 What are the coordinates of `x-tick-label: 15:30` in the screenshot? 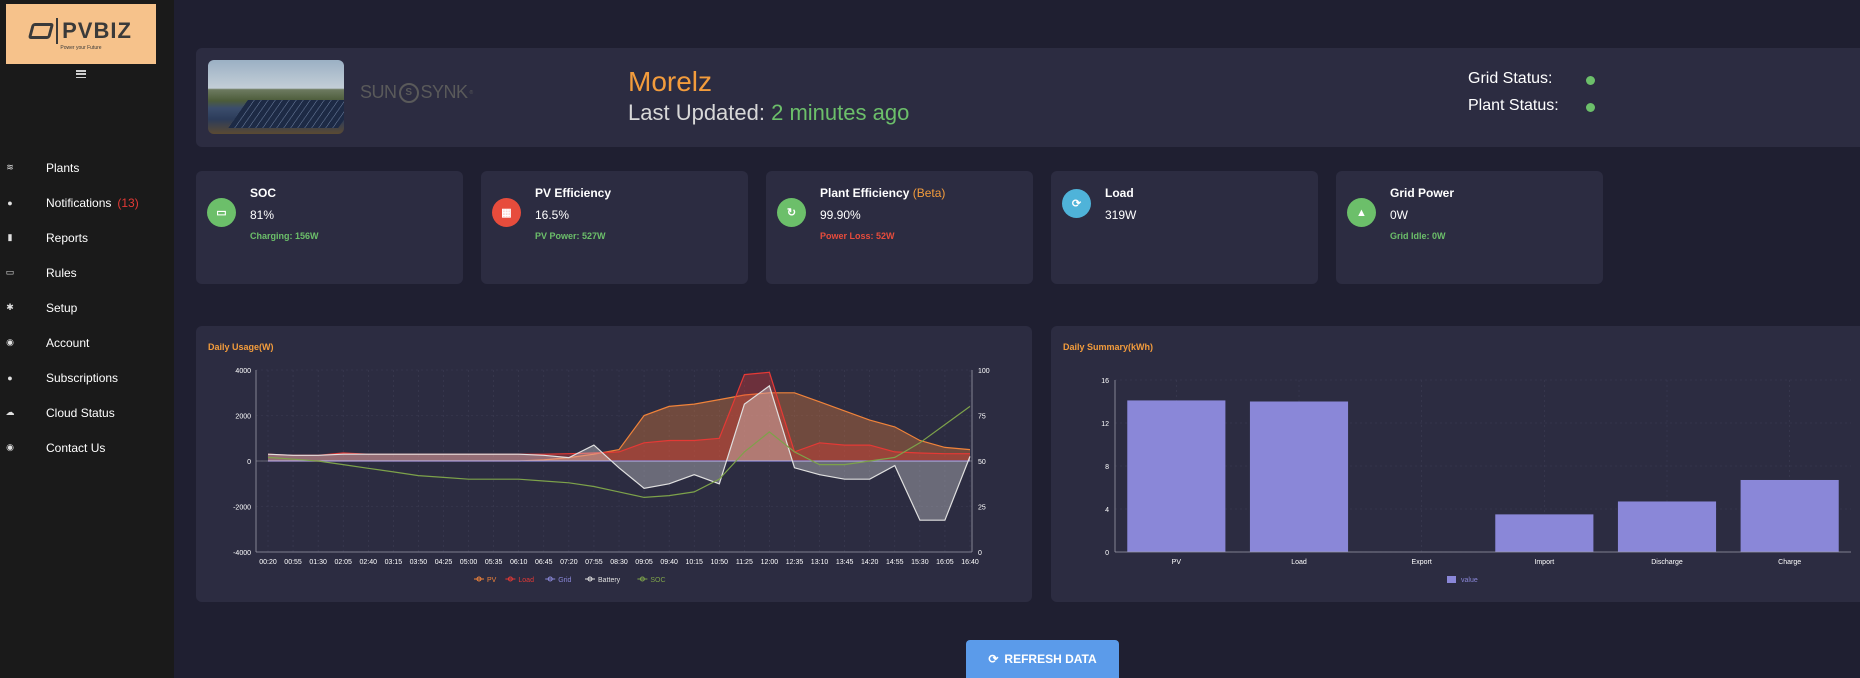 It's located at (920, 562).